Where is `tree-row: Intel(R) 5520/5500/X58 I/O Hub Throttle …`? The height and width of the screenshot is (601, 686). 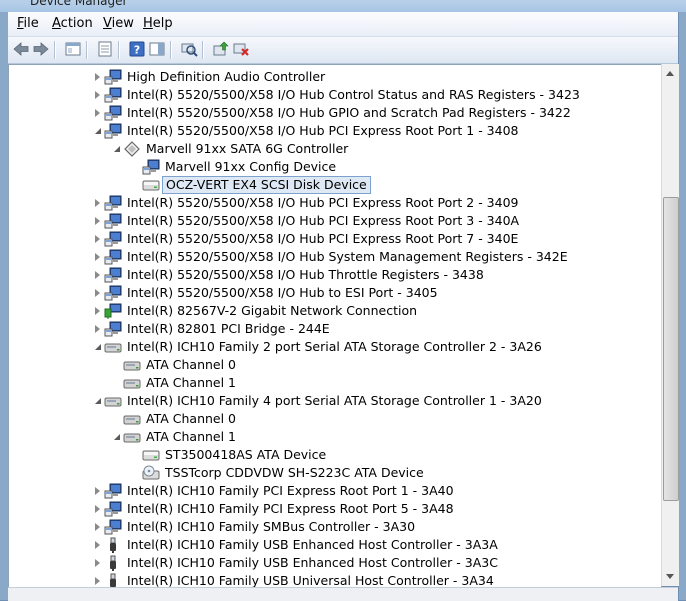 tree-row: Intel(R) 5520/5500/X58 I/O Hub Throttle … is located at coordinates (334, 275).